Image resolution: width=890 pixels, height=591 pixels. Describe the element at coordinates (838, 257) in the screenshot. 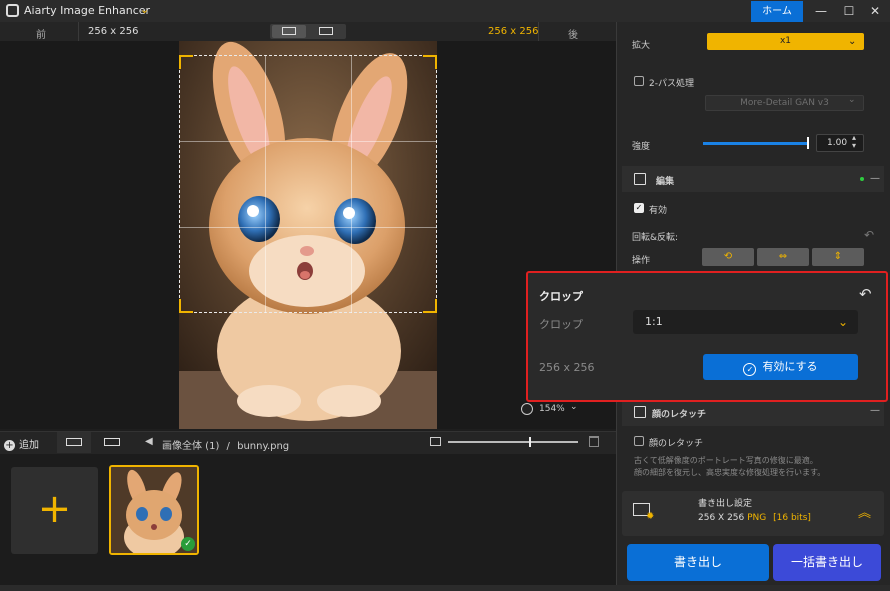

I see `flip-vertical-button: ⇕` at that location.